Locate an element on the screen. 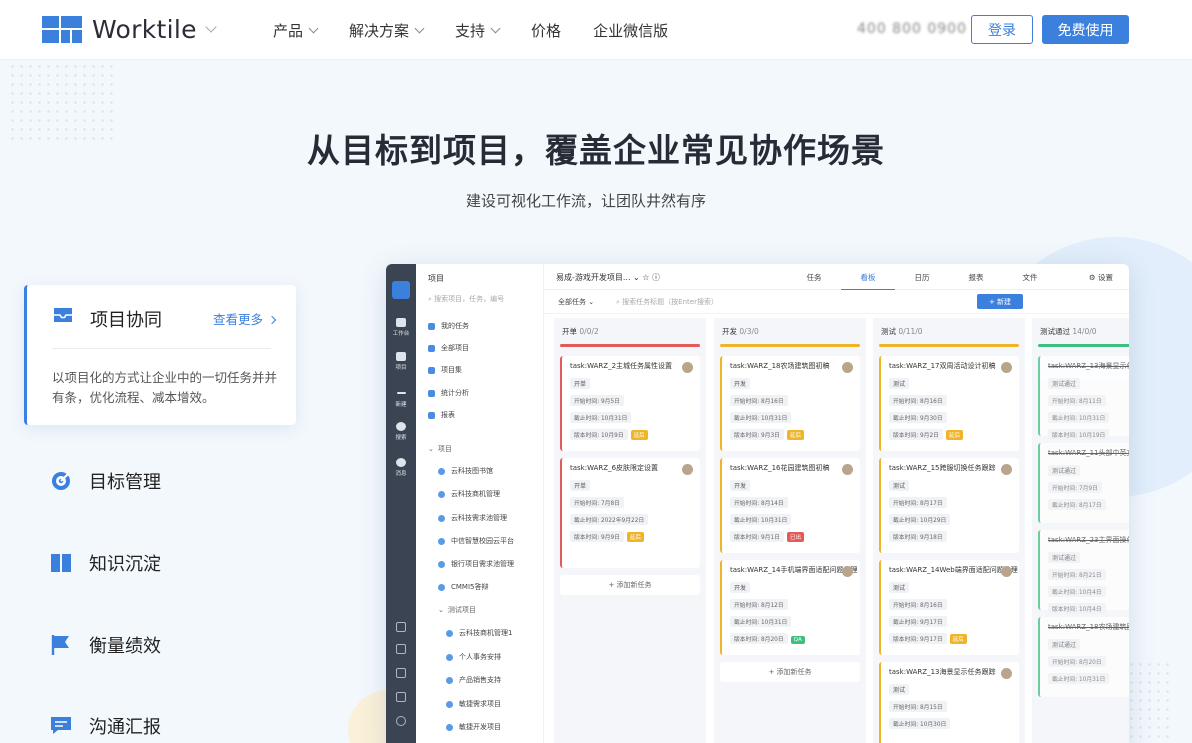  sidebar-item-project: 个人事务安排 is located at coordinates (473, 657).